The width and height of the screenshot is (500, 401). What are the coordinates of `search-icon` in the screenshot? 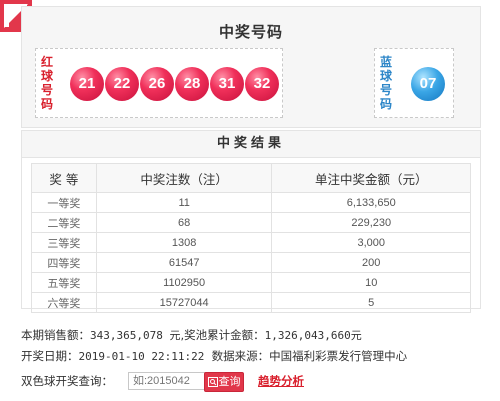 It's located at (212, 382).